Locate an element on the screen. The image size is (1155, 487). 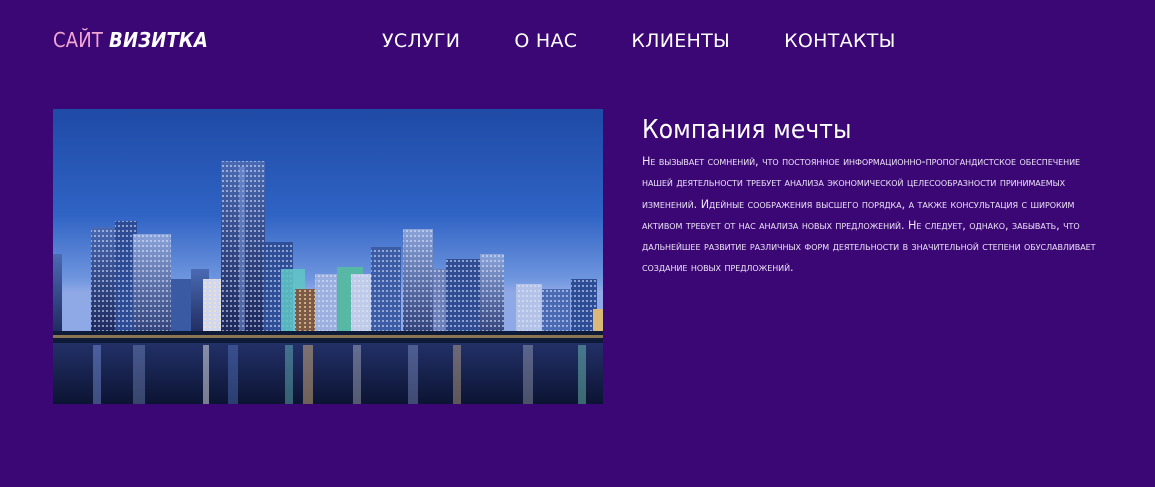
nav-item-contacts: КОНТАКТЫ is located at coordinates (840, 41).